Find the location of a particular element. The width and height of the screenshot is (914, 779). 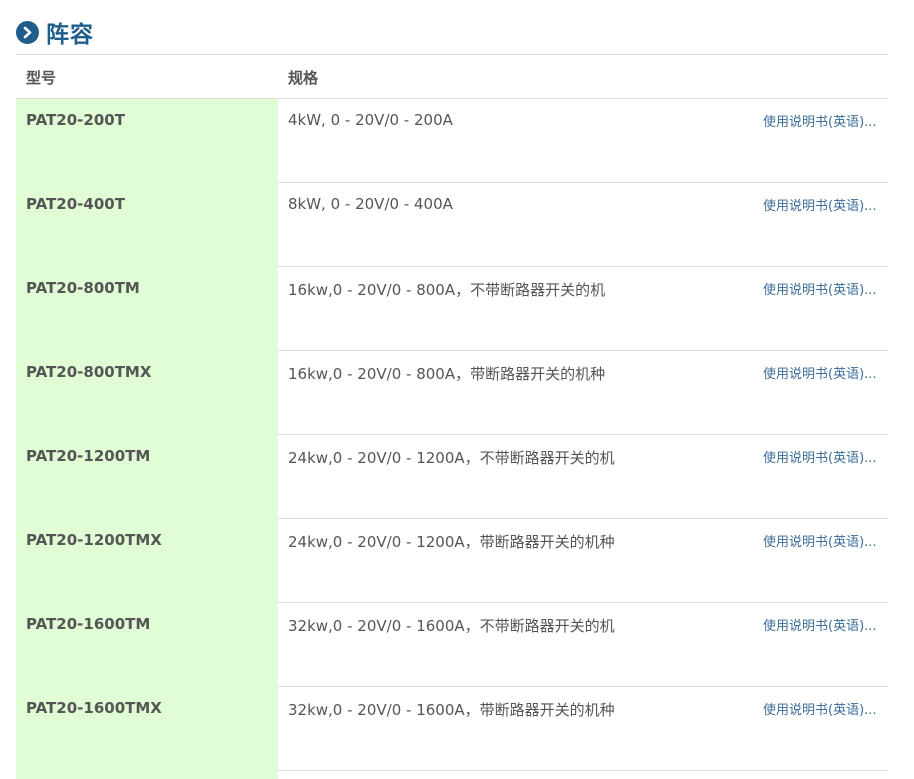

model-cell is located at coordinates (147, 775).